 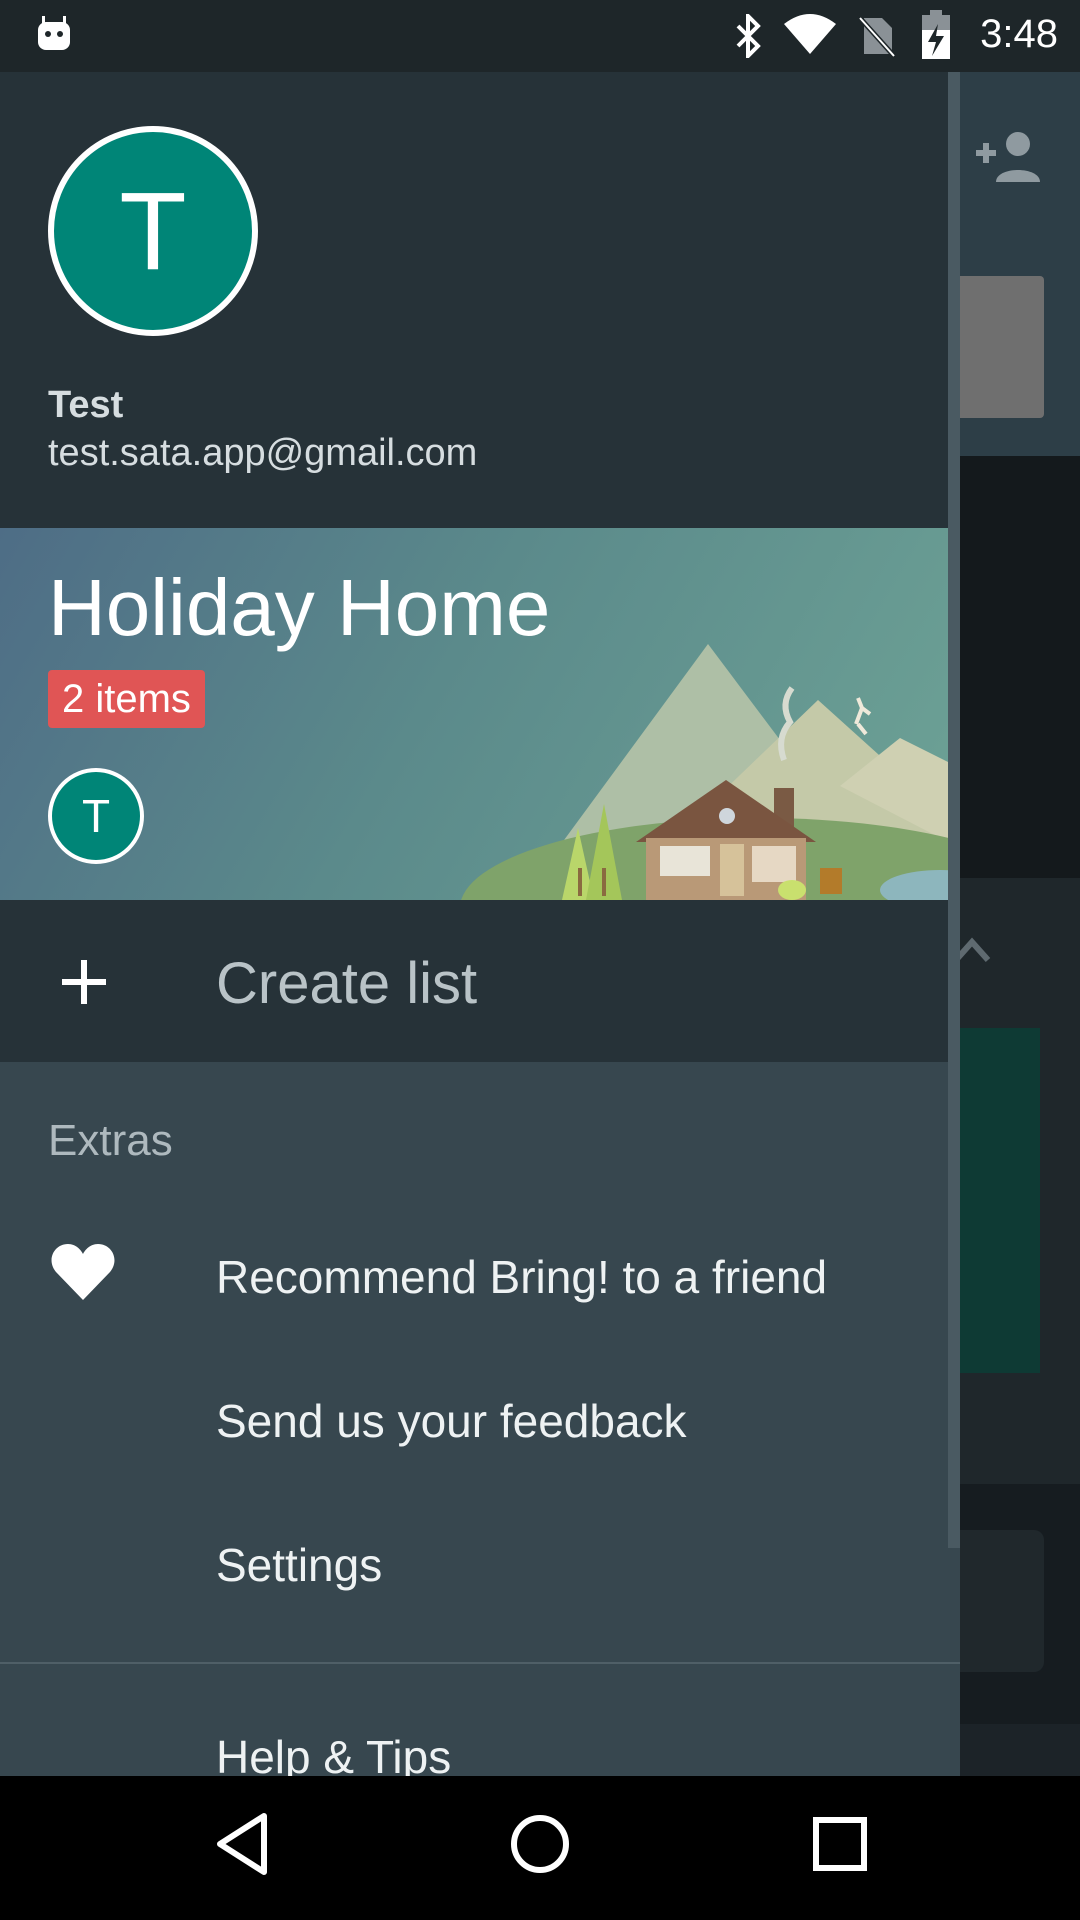 I want to click on list-title: Holiday Home, so click(x=299, y=607).